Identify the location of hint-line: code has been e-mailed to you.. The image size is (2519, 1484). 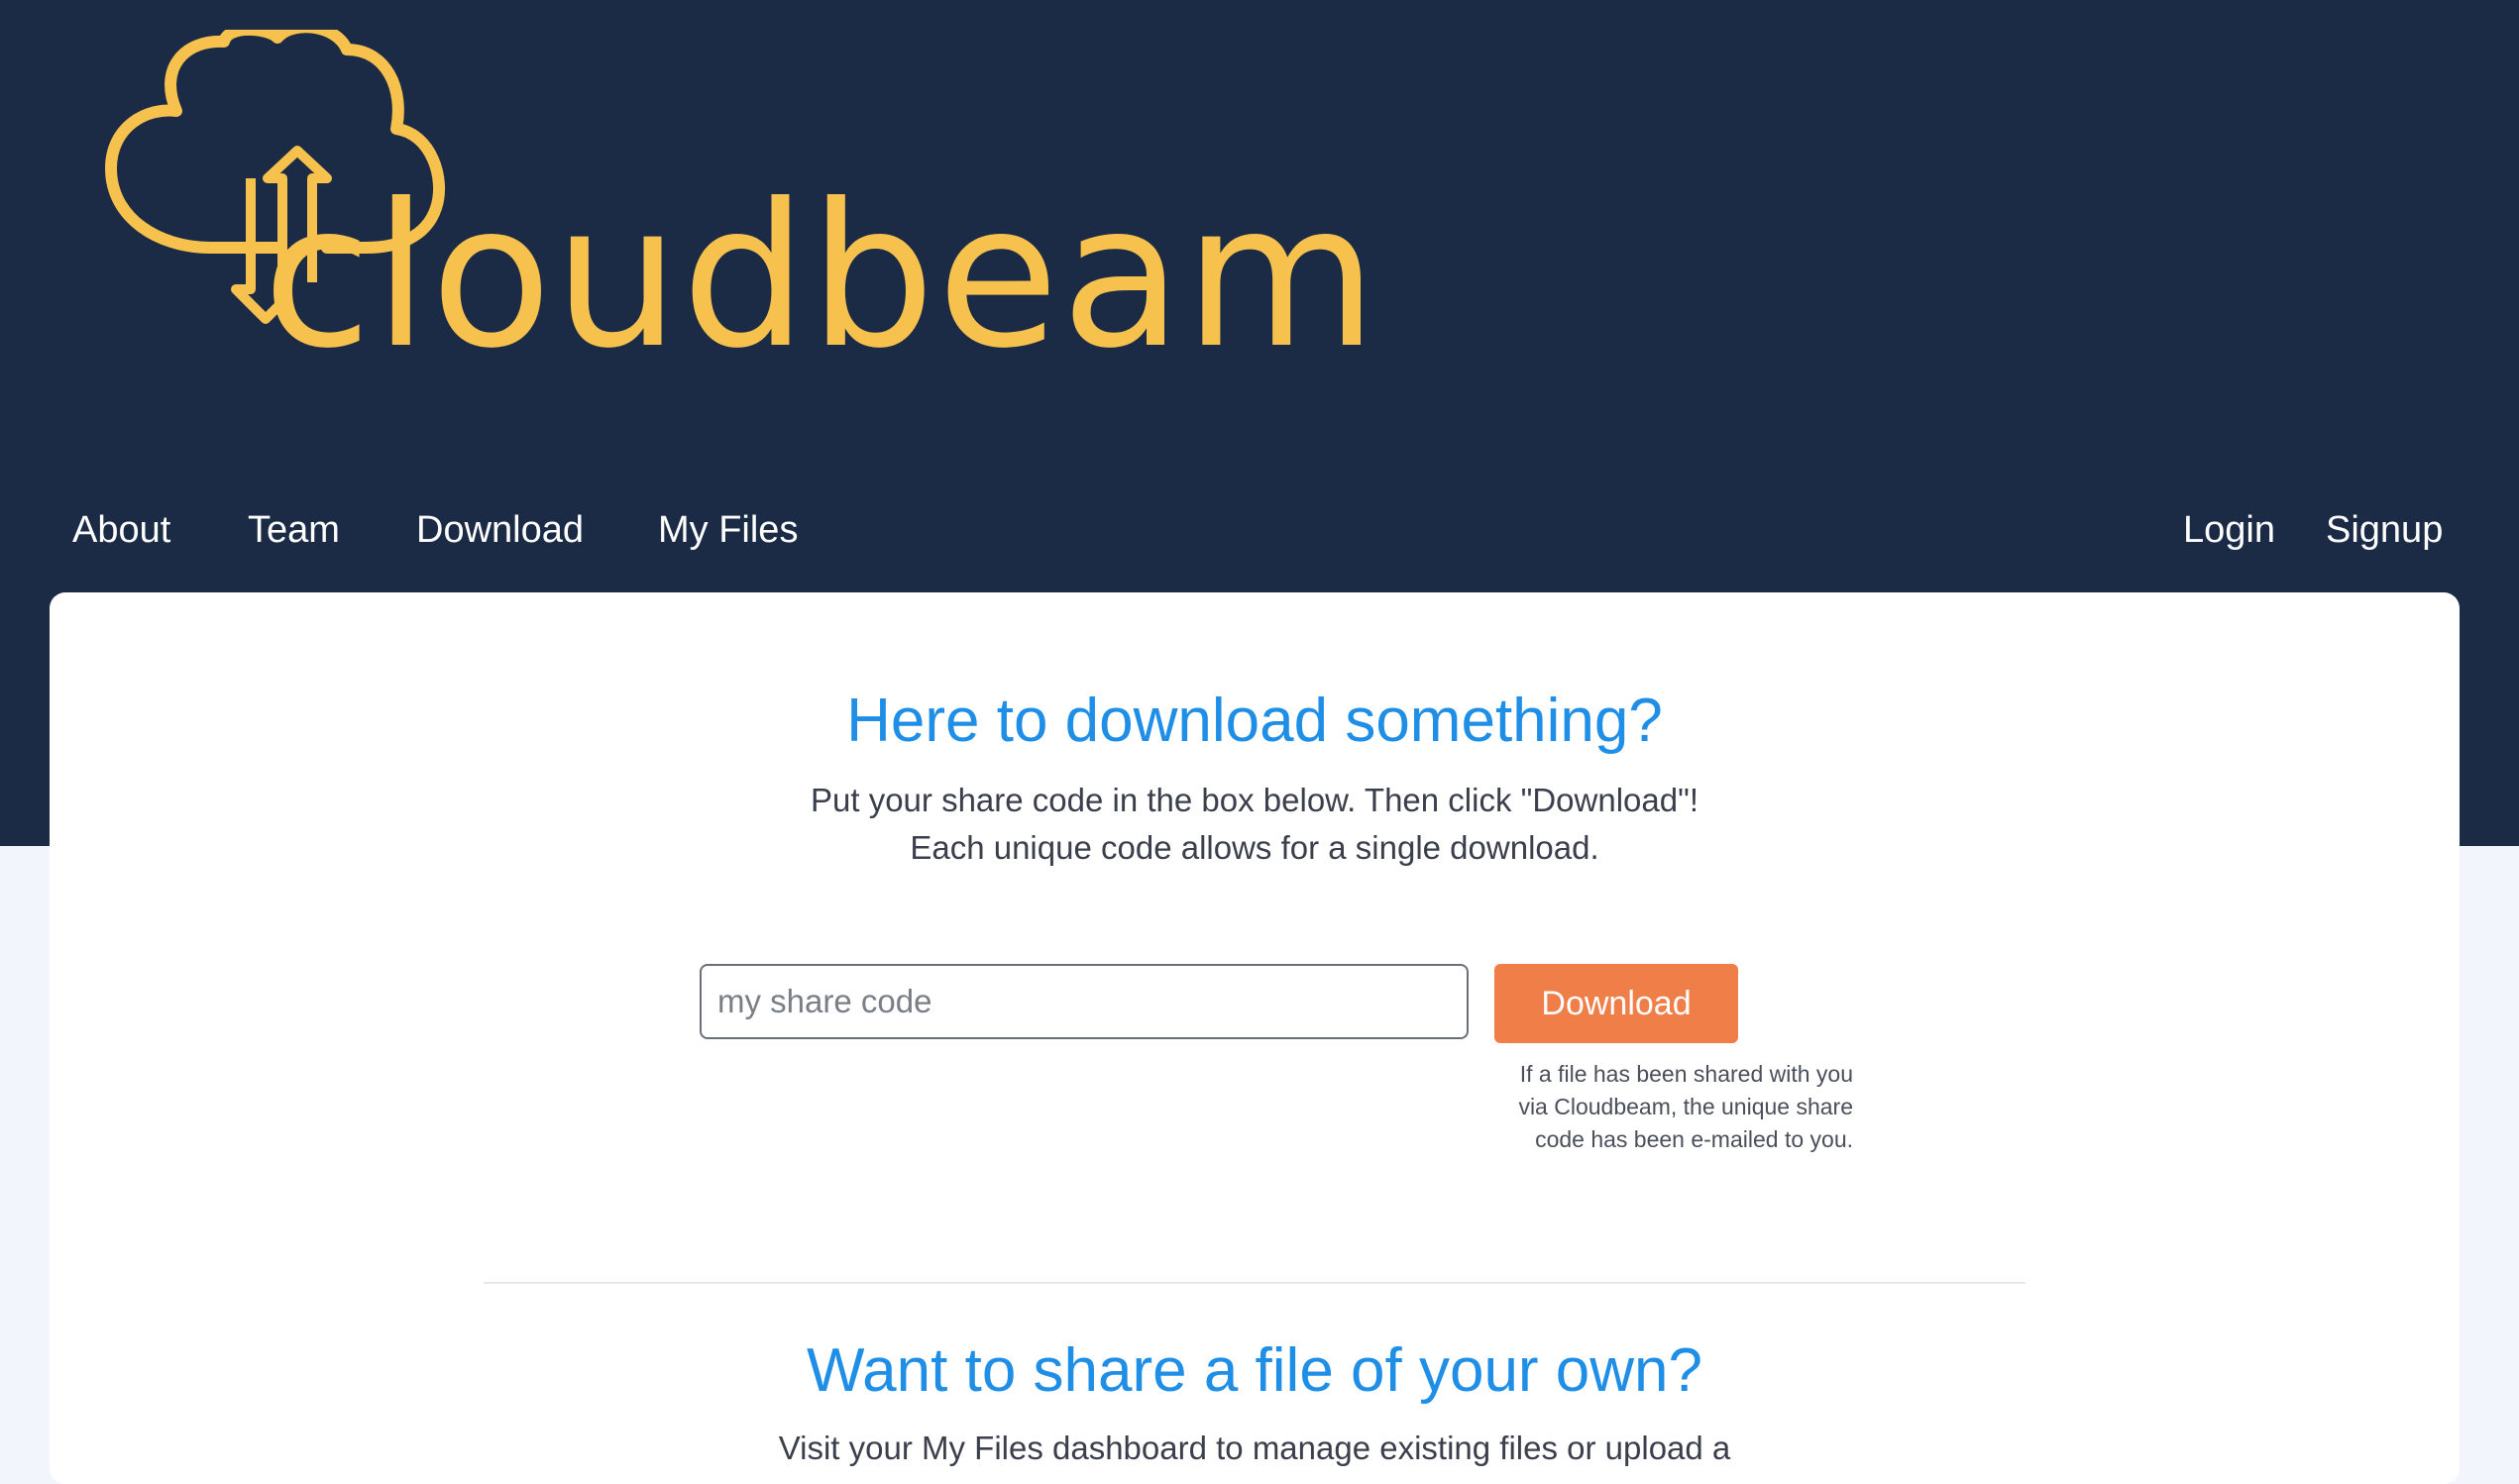
(1694, 1139).